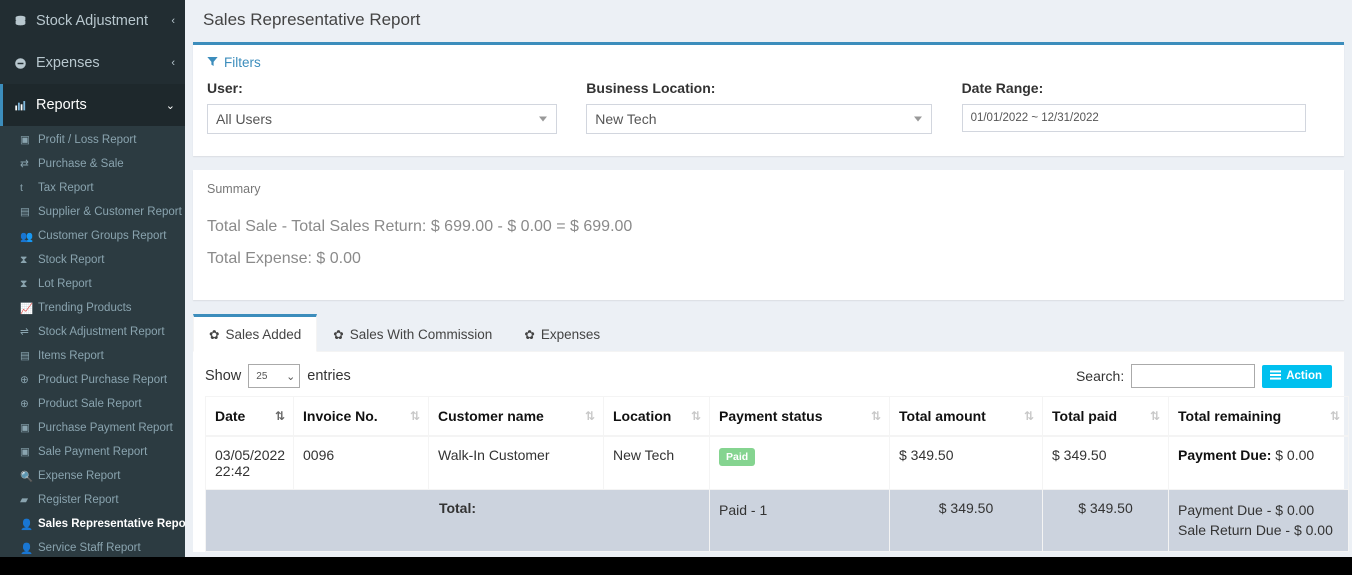 This screenshot has height=575, width=1352. I want to click on business-location-select: New Tech, so click(759, 119).